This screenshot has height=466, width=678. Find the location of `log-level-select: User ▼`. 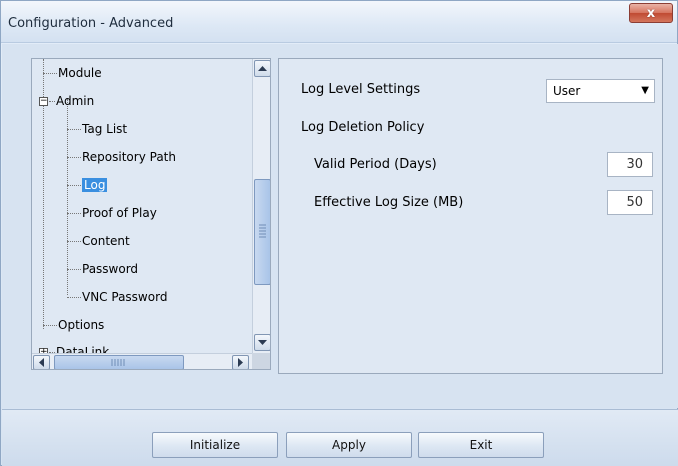

log-level-select: User ▼ is located at coordinates (600, 91).